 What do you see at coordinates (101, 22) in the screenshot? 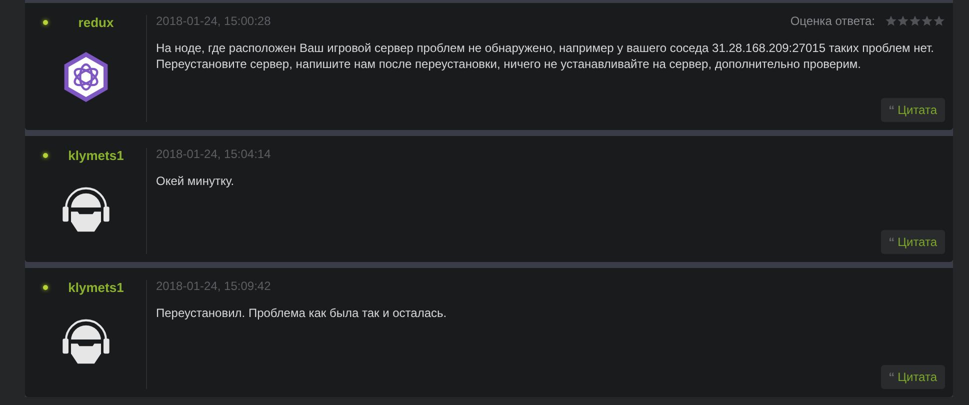
I see `author-name: redux` at bounding box center [101, 22].